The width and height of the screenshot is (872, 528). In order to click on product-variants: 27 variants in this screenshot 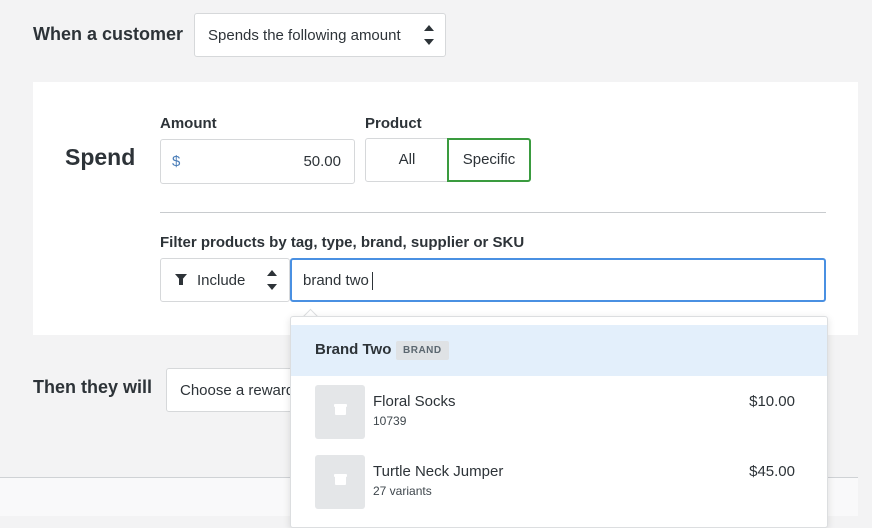, I will do `click(402, 491)`.